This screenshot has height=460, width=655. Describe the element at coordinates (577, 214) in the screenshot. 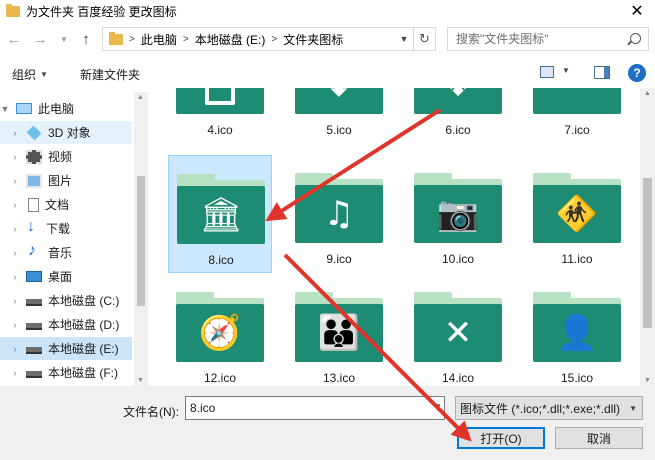

I see `file-item: 🚸 11.ico` at that location.